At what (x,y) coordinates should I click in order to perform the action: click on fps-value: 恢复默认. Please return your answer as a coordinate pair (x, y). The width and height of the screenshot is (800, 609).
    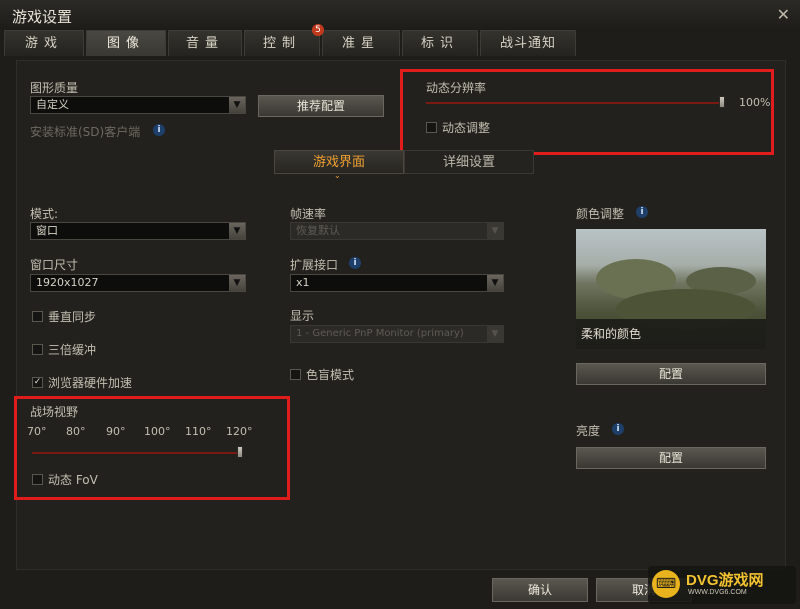
    Looking at the image, I should click on (318, 230).